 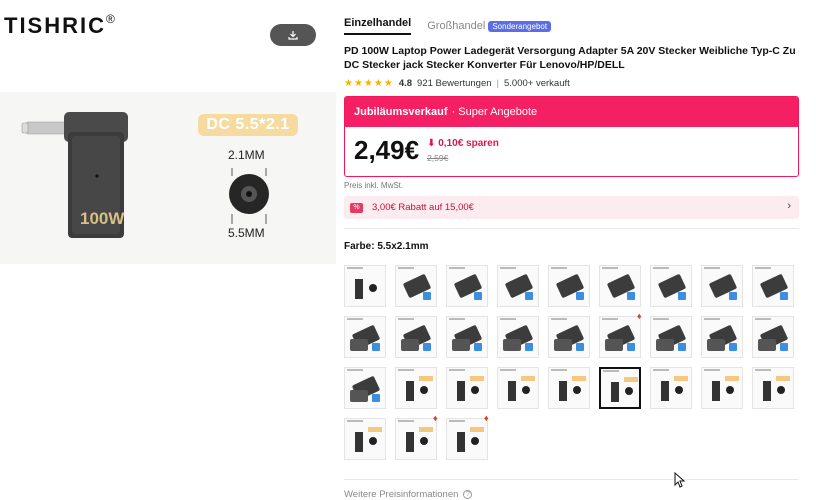 I want to click on rating-score: 4.8, so click(x=405, y=83).